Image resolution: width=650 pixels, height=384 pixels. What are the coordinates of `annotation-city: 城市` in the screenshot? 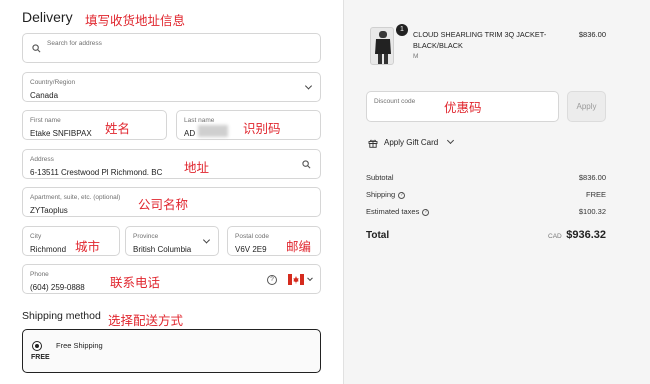 It's located at (88, 246).